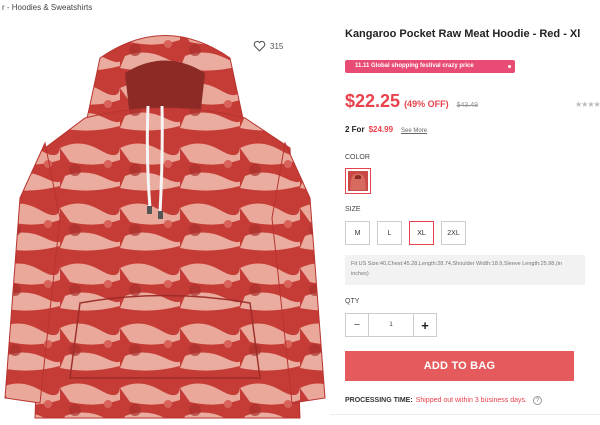 This screenshot has height=425, width=600. I want to click on size-option-l: L, so click(389, 233).